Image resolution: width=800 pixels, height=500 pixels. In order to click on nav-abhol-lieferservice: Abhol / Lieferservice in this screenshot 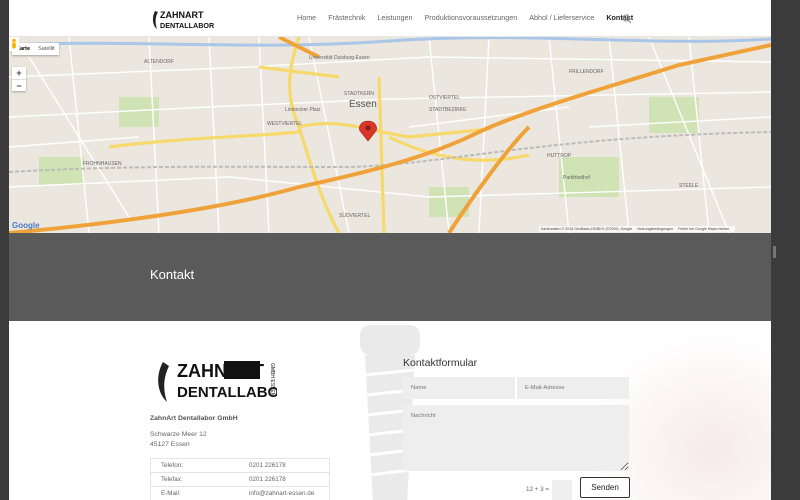, I will do `click(561, 17)`.